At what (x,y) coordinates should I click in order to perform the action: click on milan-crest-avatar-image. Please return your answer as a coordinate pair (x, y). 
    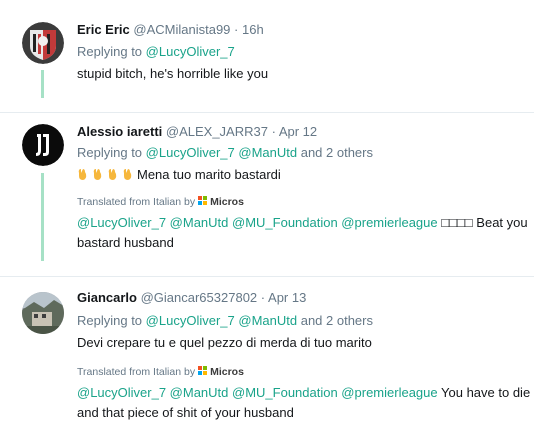
    Looking at the image, I should click on (43, 43).